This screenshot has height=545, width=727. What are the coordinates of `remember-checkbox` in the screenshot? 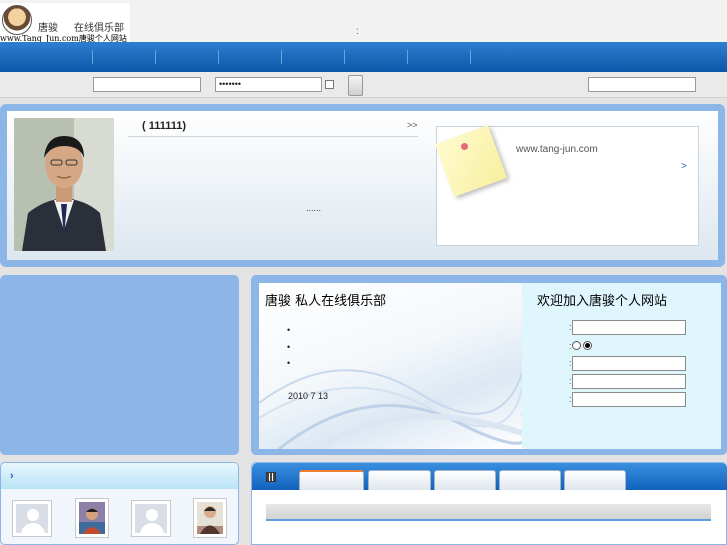 It's located at (329, 84).